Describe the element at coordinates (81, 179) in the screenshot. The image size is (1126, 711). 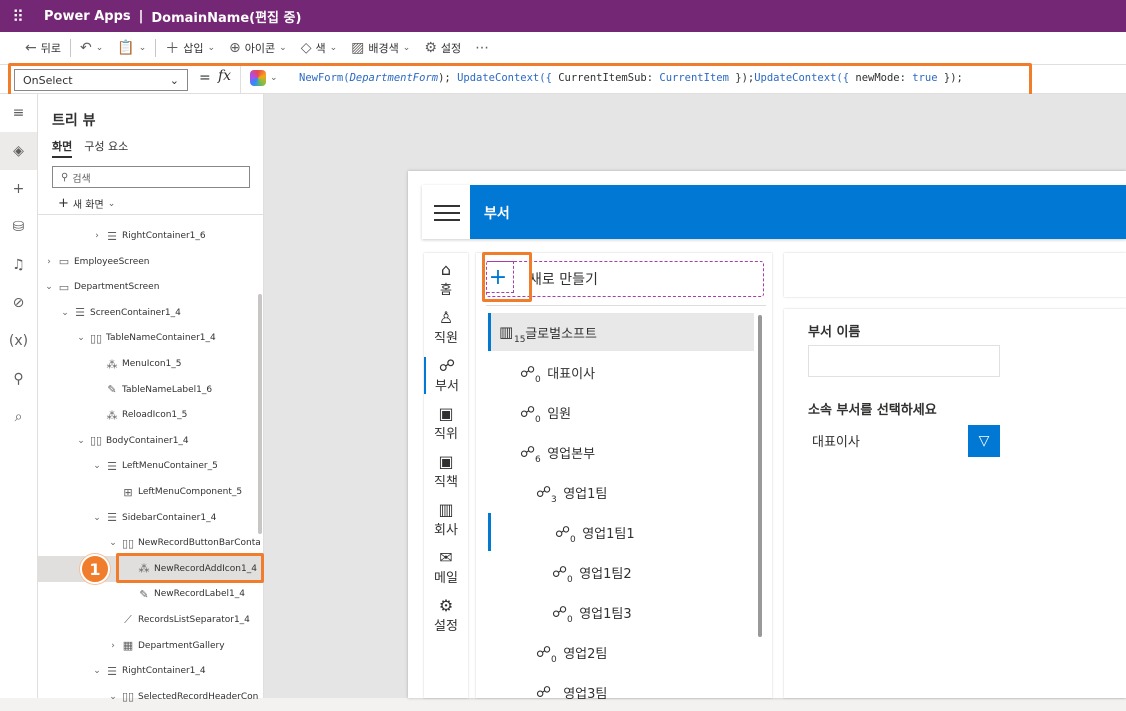
I see `search-placeholder: 검색` at that location.